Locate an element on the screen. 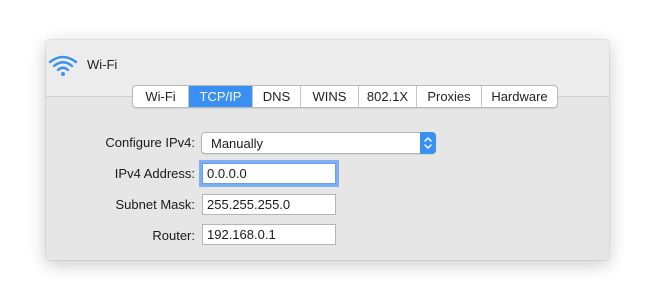 The width and height of the screenshot is (648, 296). router-label: Router: is located at coordinates (173, 235).